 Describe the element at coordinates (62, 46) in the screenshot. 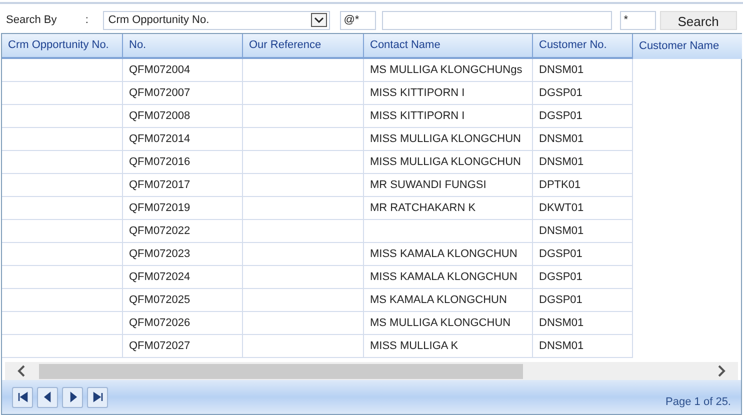

I see `column-header: Crm Opportunity No.` at that location.